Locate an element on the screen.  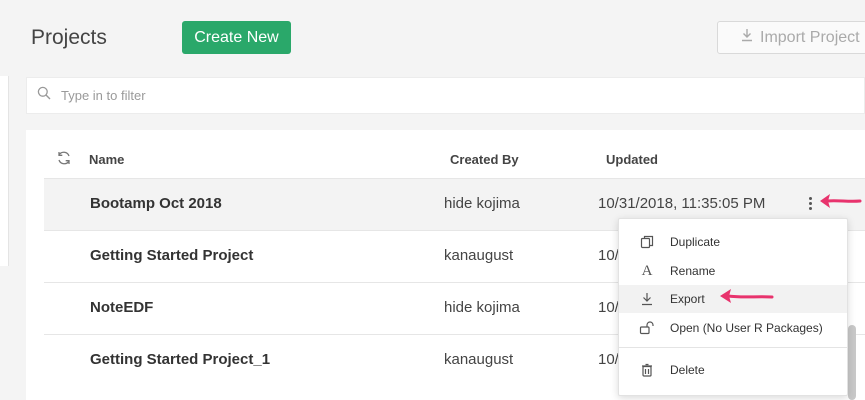
more-options-icon is located at coordinates (810, 203).